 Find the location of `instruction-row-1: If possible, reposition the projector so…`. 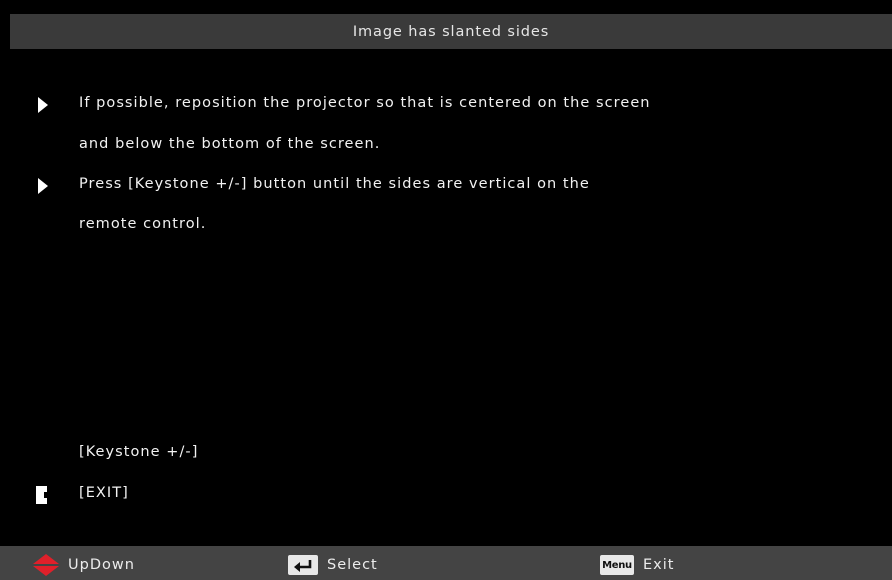

instruction-row-1: If possible, reposition the projector so… is located at coordinates (446, 106).